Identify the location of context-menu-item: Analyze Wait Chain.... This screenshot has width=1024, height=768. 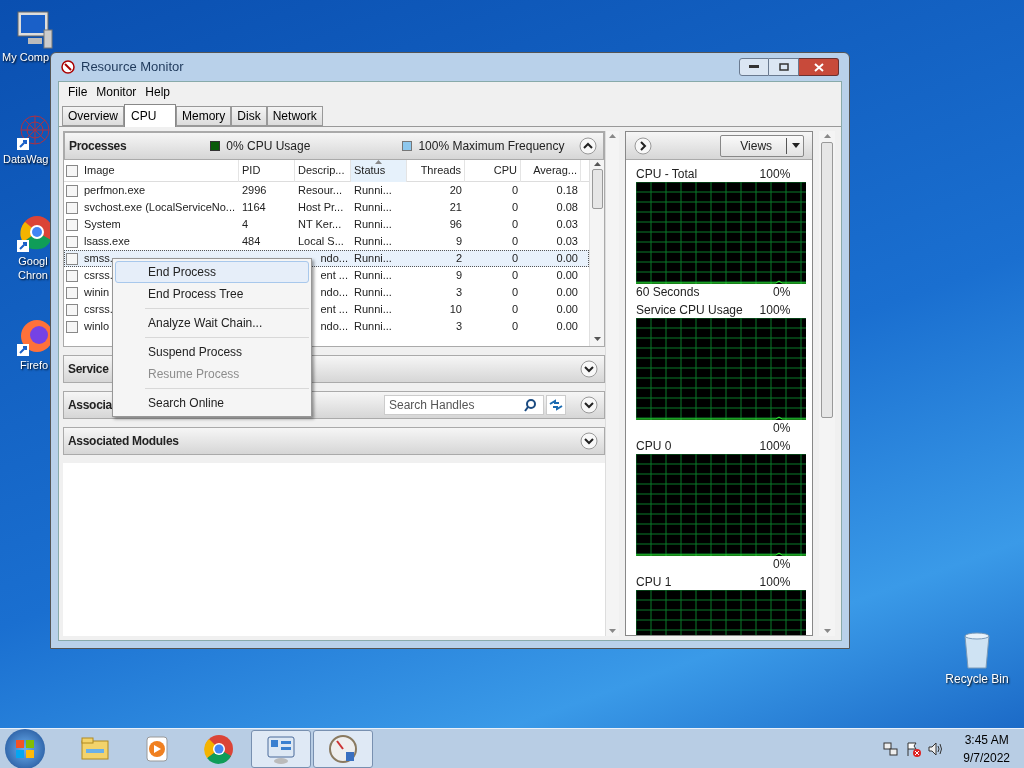
(212, 323).